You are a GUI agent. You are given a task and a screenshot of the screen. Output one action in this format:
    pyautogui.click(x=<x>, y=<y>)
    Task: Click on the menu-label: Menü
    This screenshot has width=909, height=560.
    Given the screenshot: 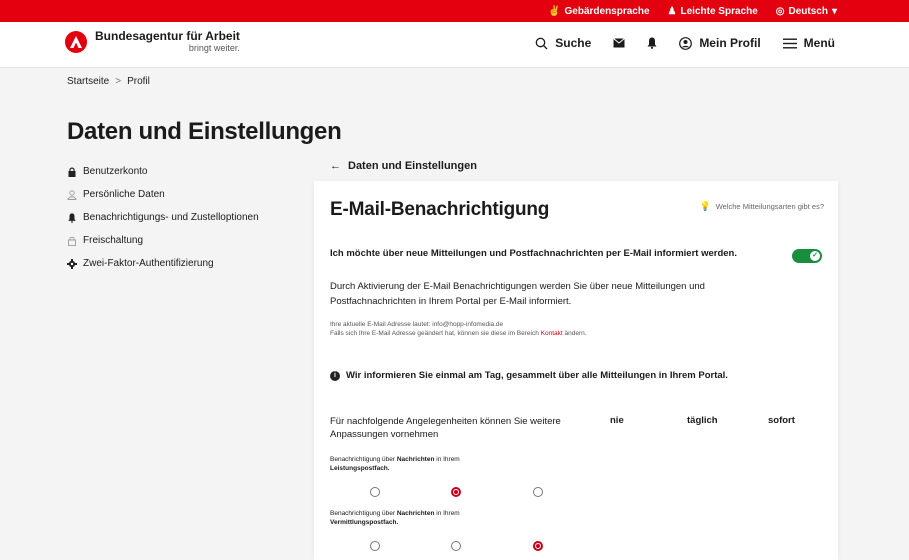 What is the action you would take?
    pyautogui.click(x=819, y=43)
    